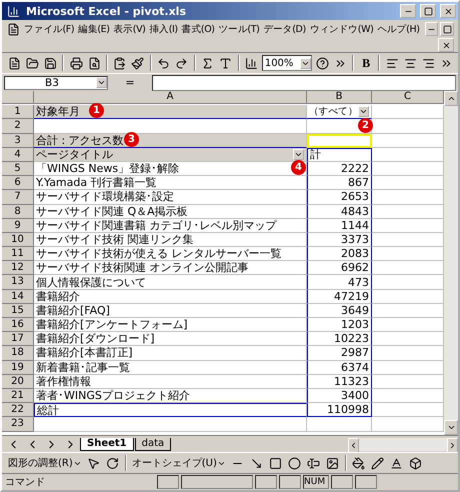 Image resolution: width=460 pixels, height=492 pixels. I want to click on maximize-button, so click(428, 11).